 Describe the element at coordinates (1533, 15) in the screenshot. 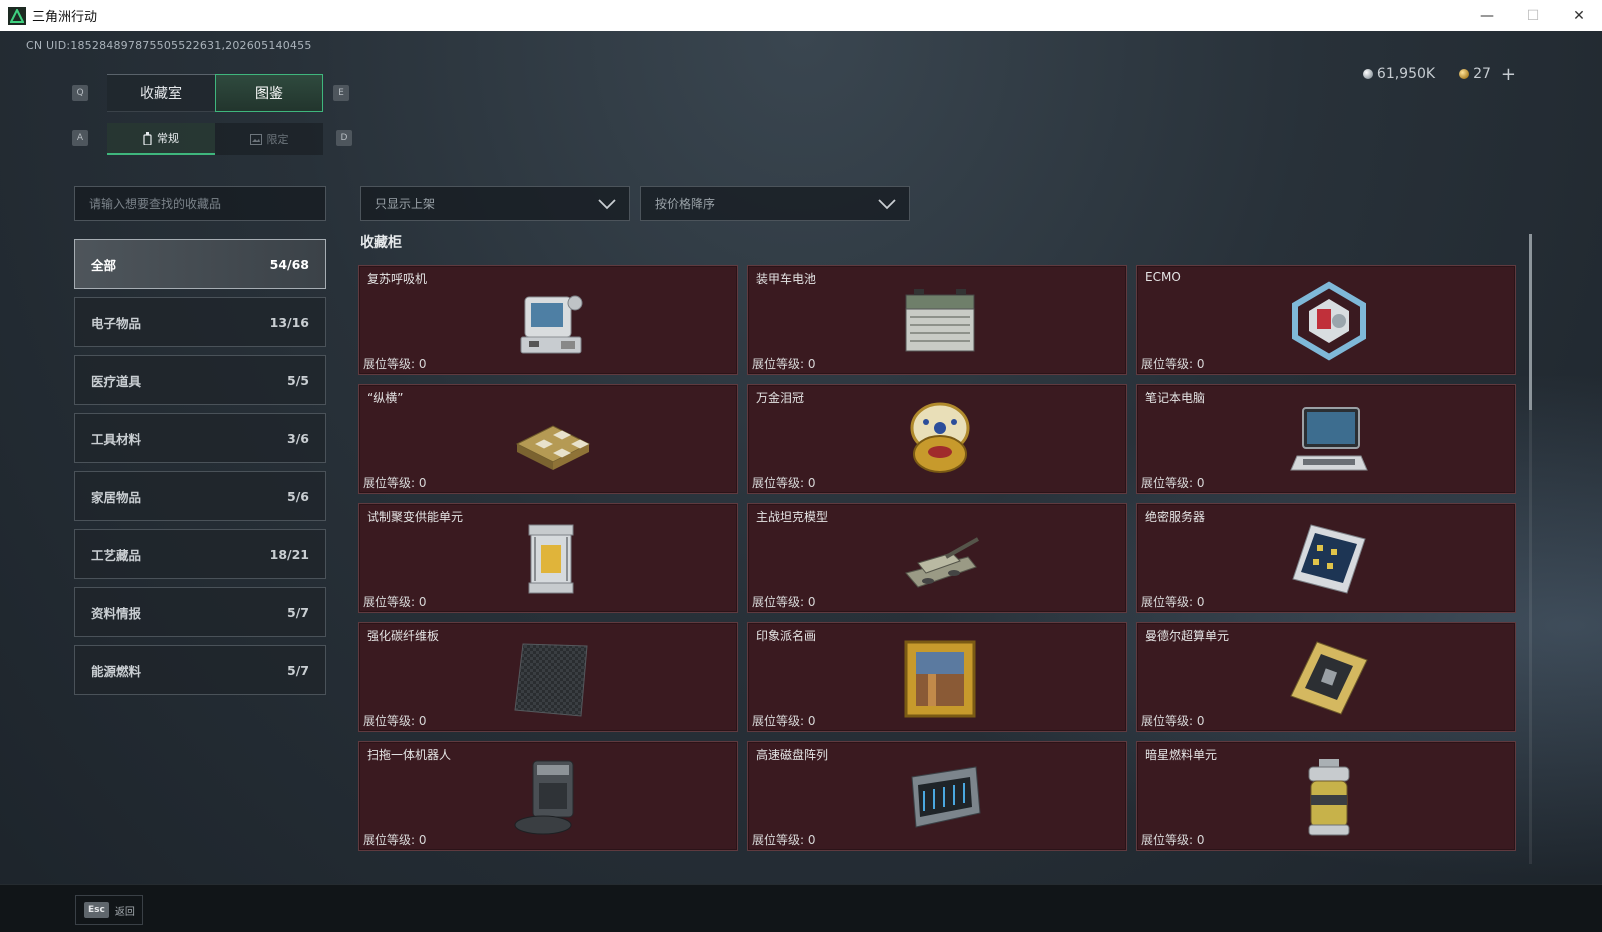

I see `maximize-button: ☐` at that location.